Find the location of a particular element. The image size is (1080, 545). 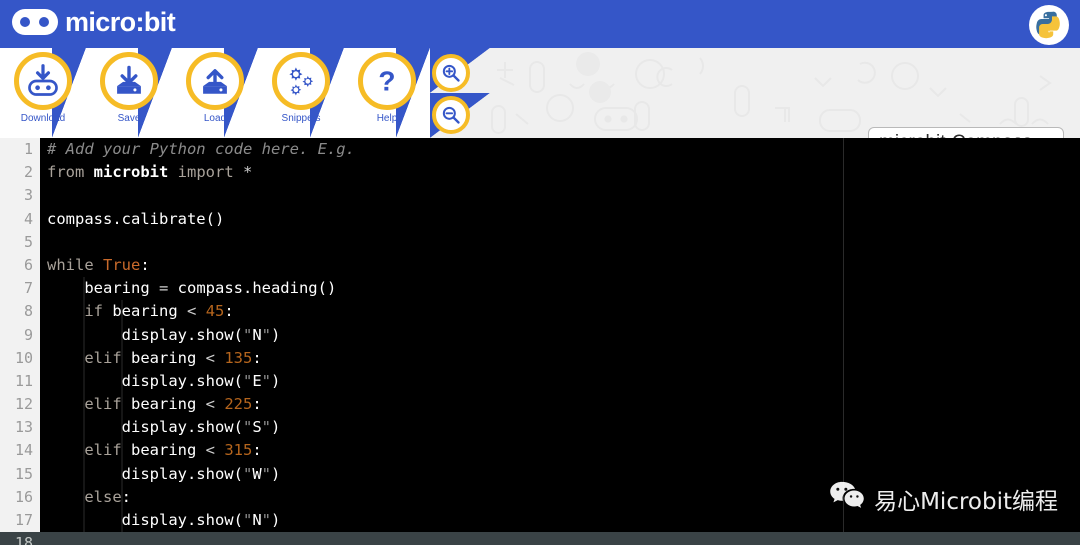

load-button: Load is located at coordinates (215, 93).